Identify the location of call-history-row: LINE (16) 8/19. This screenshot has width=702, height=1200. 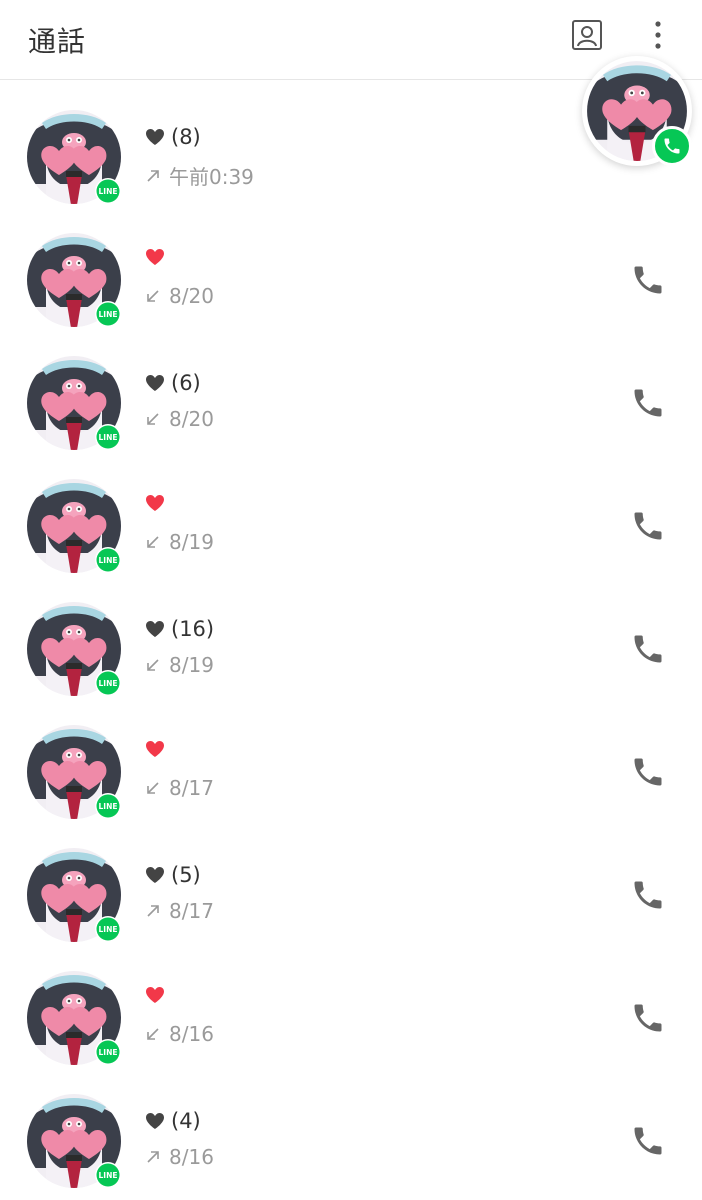
(351, 634).